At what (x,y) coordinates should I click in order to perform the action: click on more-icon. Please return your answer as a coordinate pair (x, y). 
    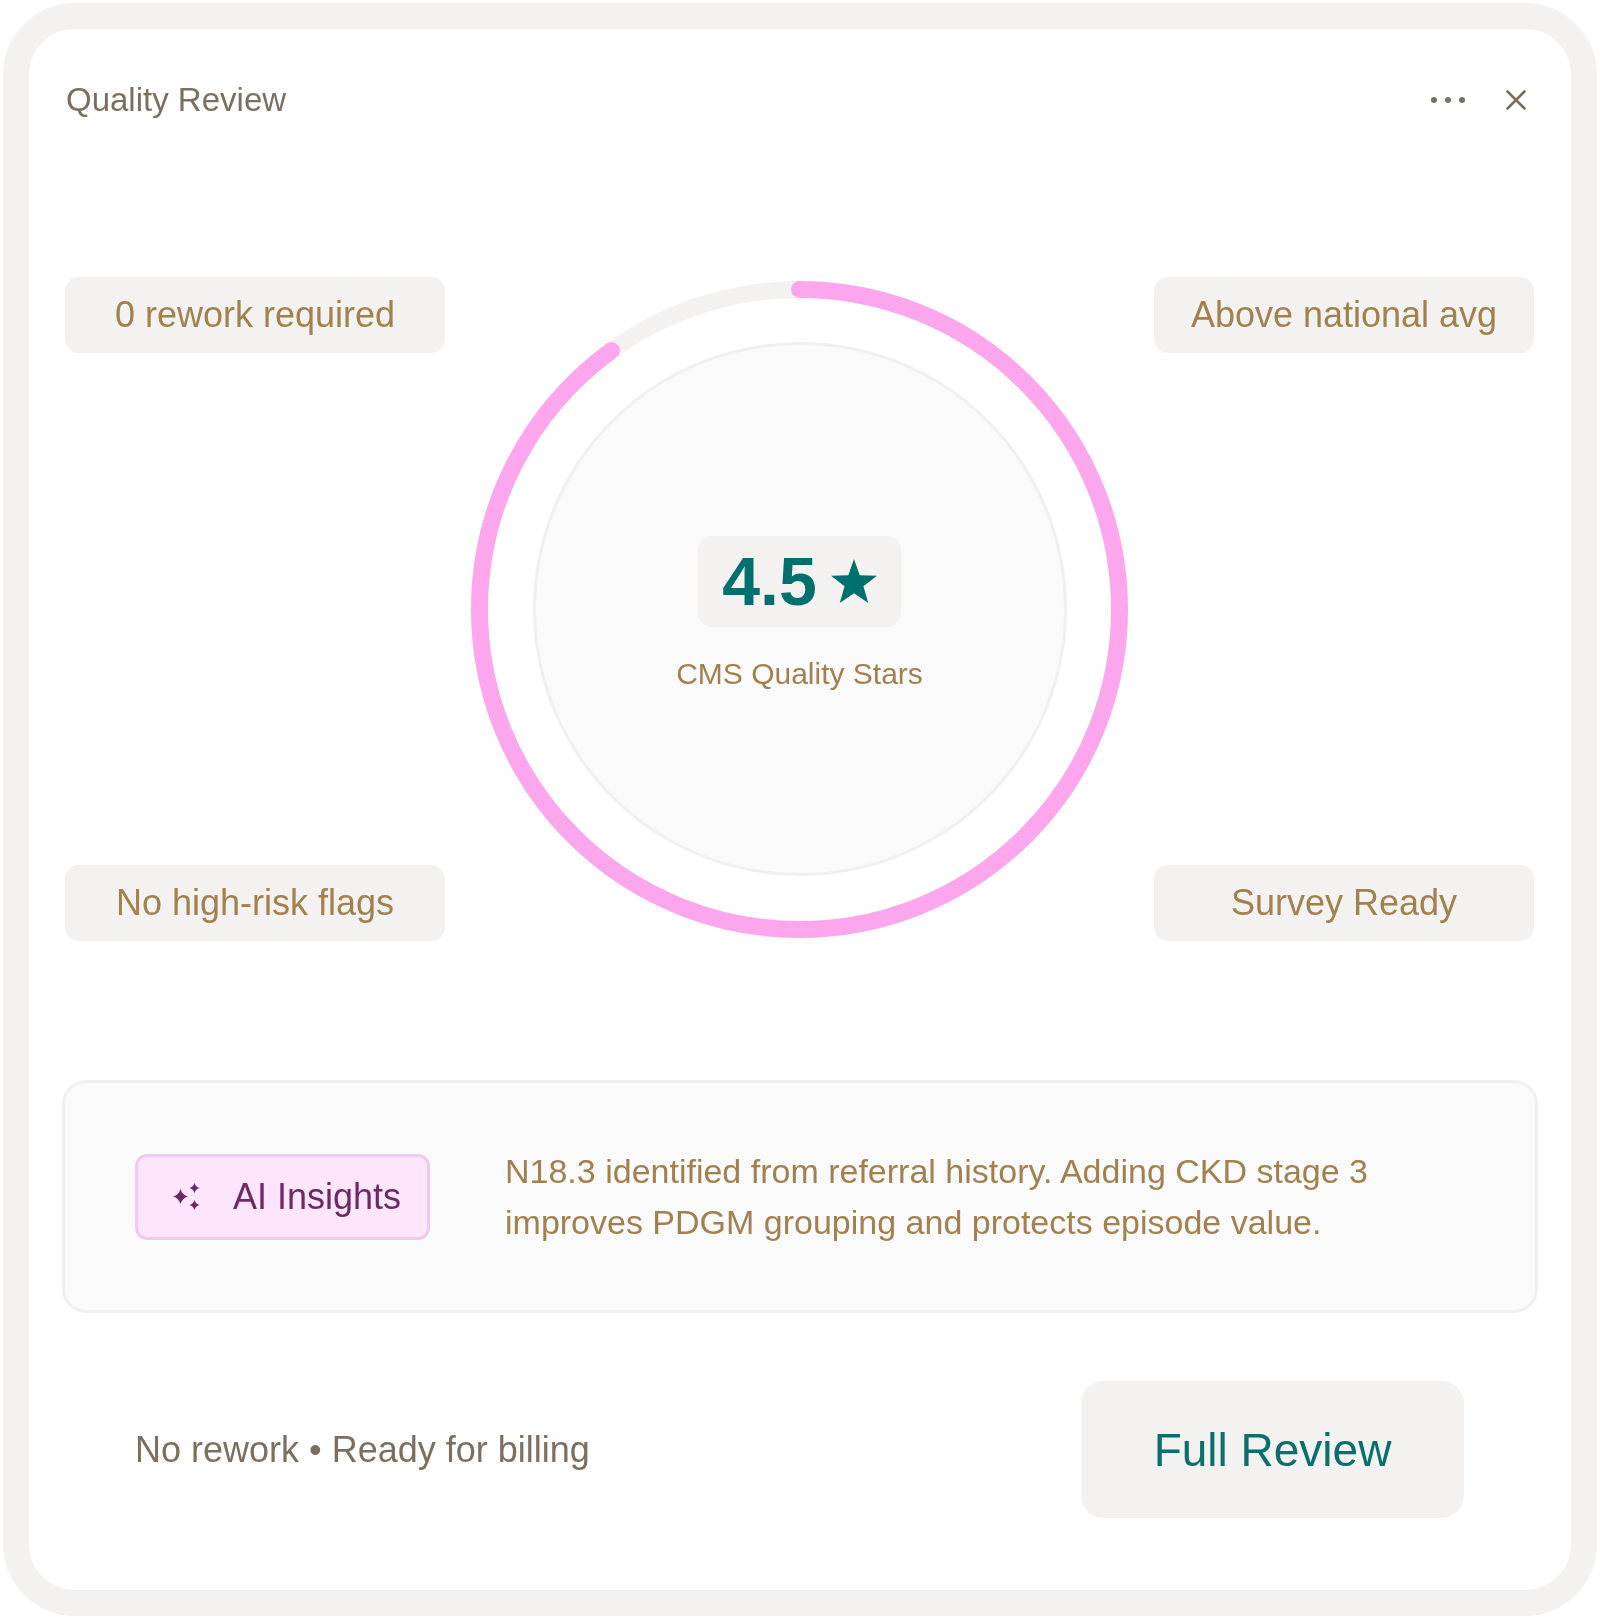
    Looking at the image, I should click on (1448, 100).